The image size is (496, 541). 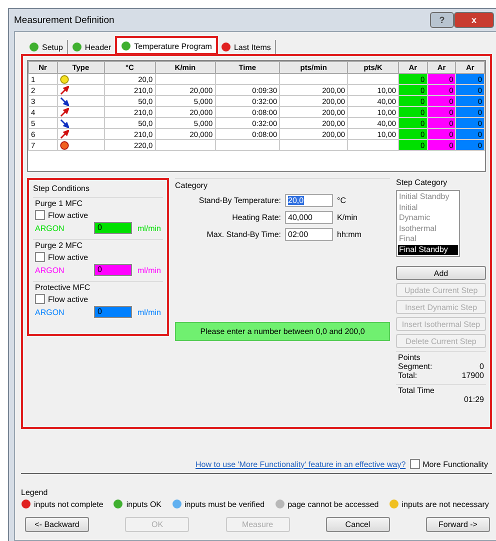 I want to click on group-title: Purge 1 MFC, so click(x=59, y=203).